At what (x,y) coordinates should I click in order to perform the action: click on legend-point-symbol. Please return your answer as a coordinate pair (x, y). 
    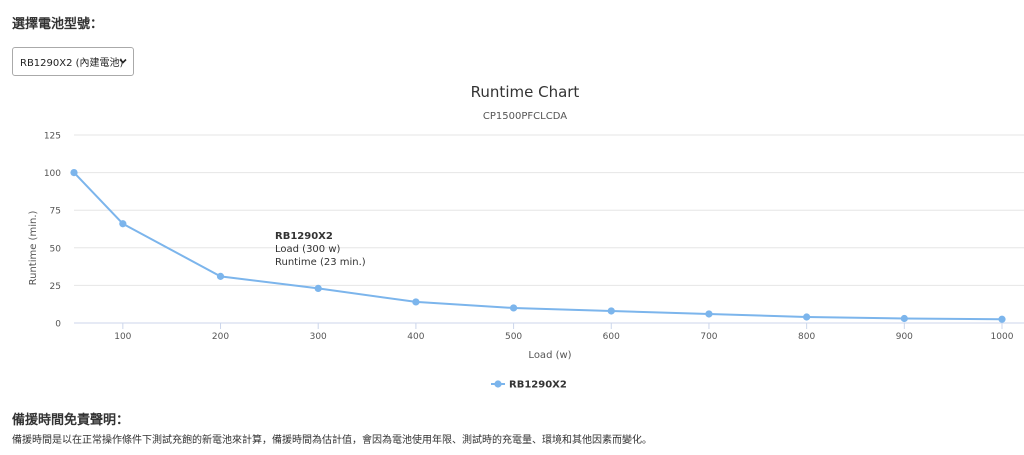
    Looking at the image, I should click on (498, 384).